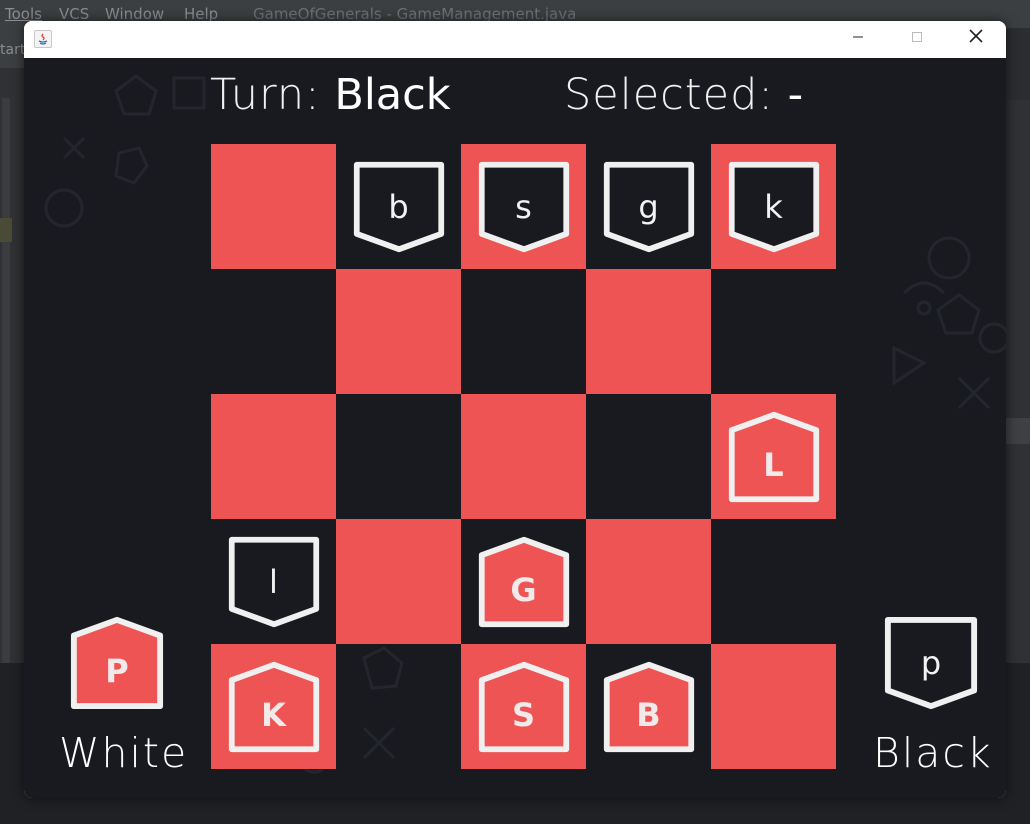 This screenshot has width=1030, height=824. I want to click on game-piece-white: L, so click(774, 457).